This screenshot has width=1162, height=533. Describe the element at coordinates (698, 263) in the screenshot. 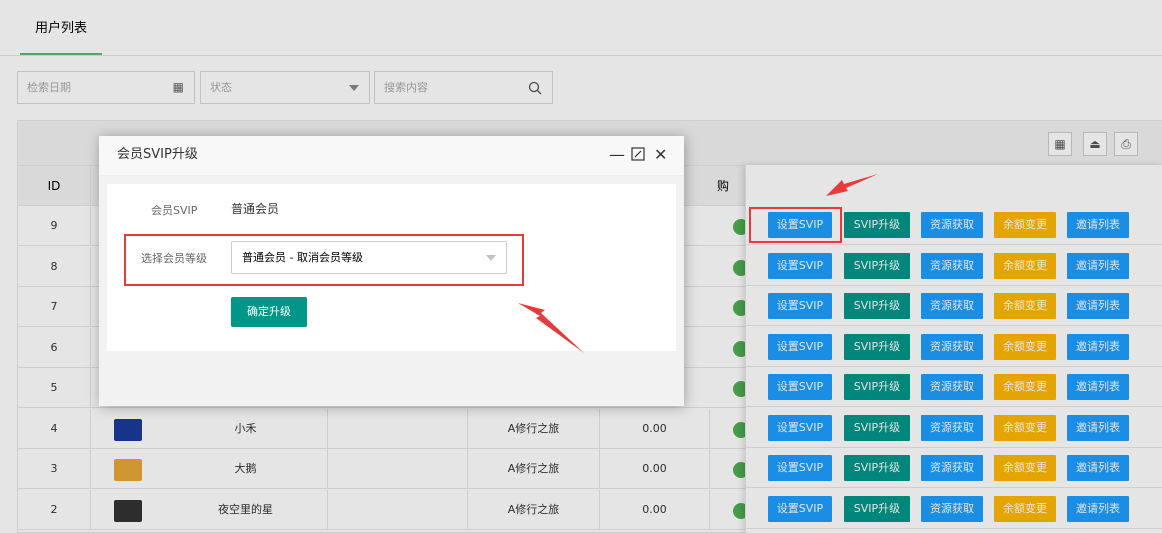

I see `annotation-arrows` at that location.